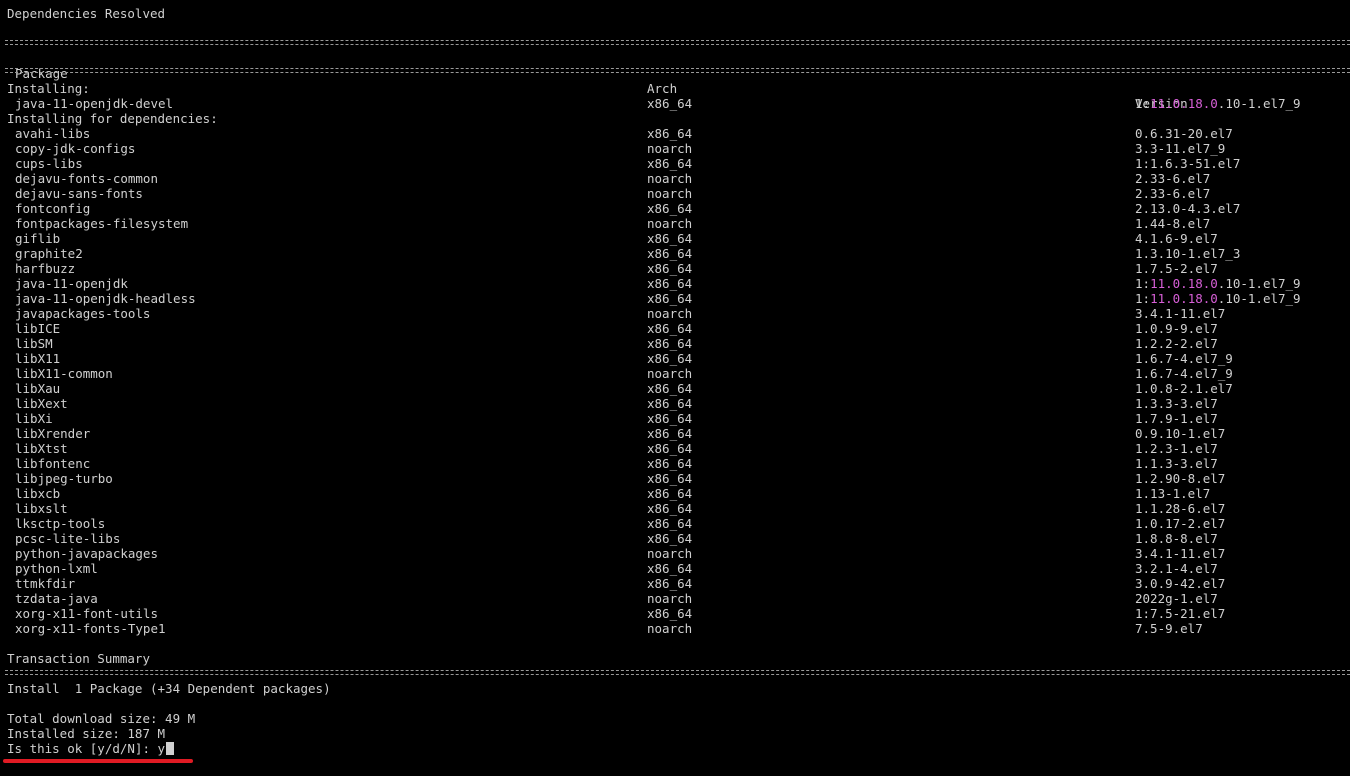 The width and height of the screenshot is (1350, 776). What do you see at coordinates (675, 418) in the screenshot?
I see `table-row: libXi x86_64 1.7.9-1.el7` at bounding box center [675, 418].